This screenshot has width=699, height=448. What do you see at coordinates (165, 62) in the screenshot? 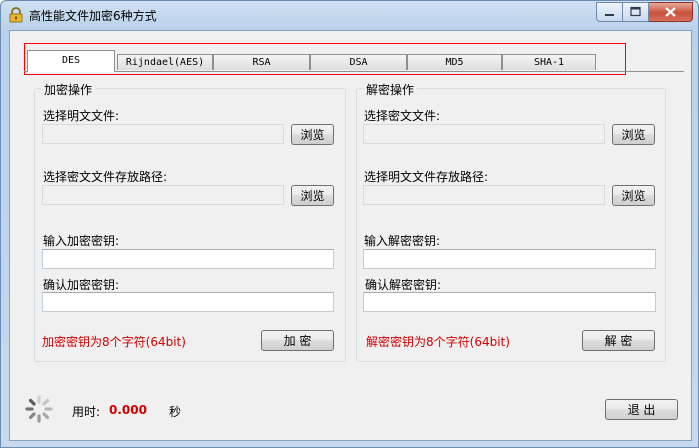
I see `tab-rijndael-aes: Rijndael(AES)` at bounding box center [165, 62].